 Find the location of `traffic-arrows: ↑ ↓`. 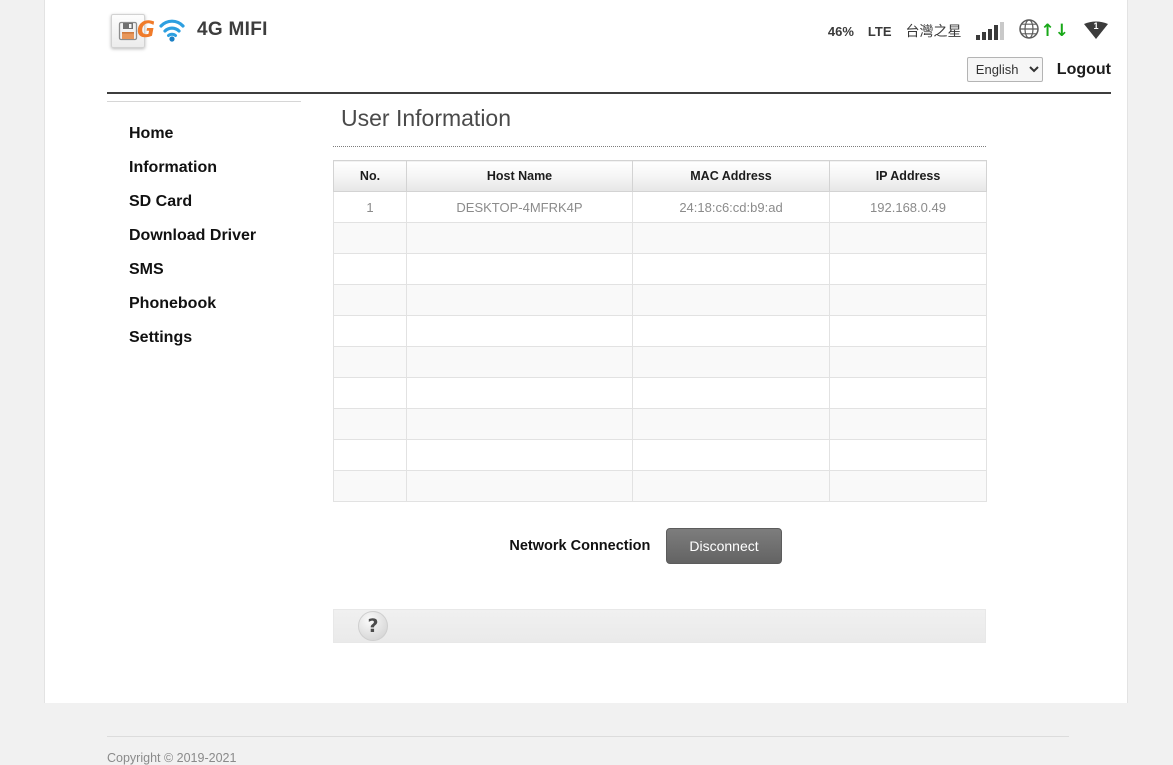

traffic-arrows: ↑ ↓ is located at coordinates (1055, 30).